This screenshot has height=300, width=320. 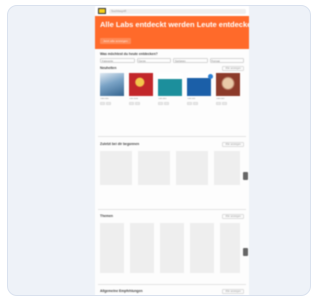 What do you see at coordinates (153, 60) in the screenshot?
I see `filter-genre: Genre` at bounding box center [153, 60].